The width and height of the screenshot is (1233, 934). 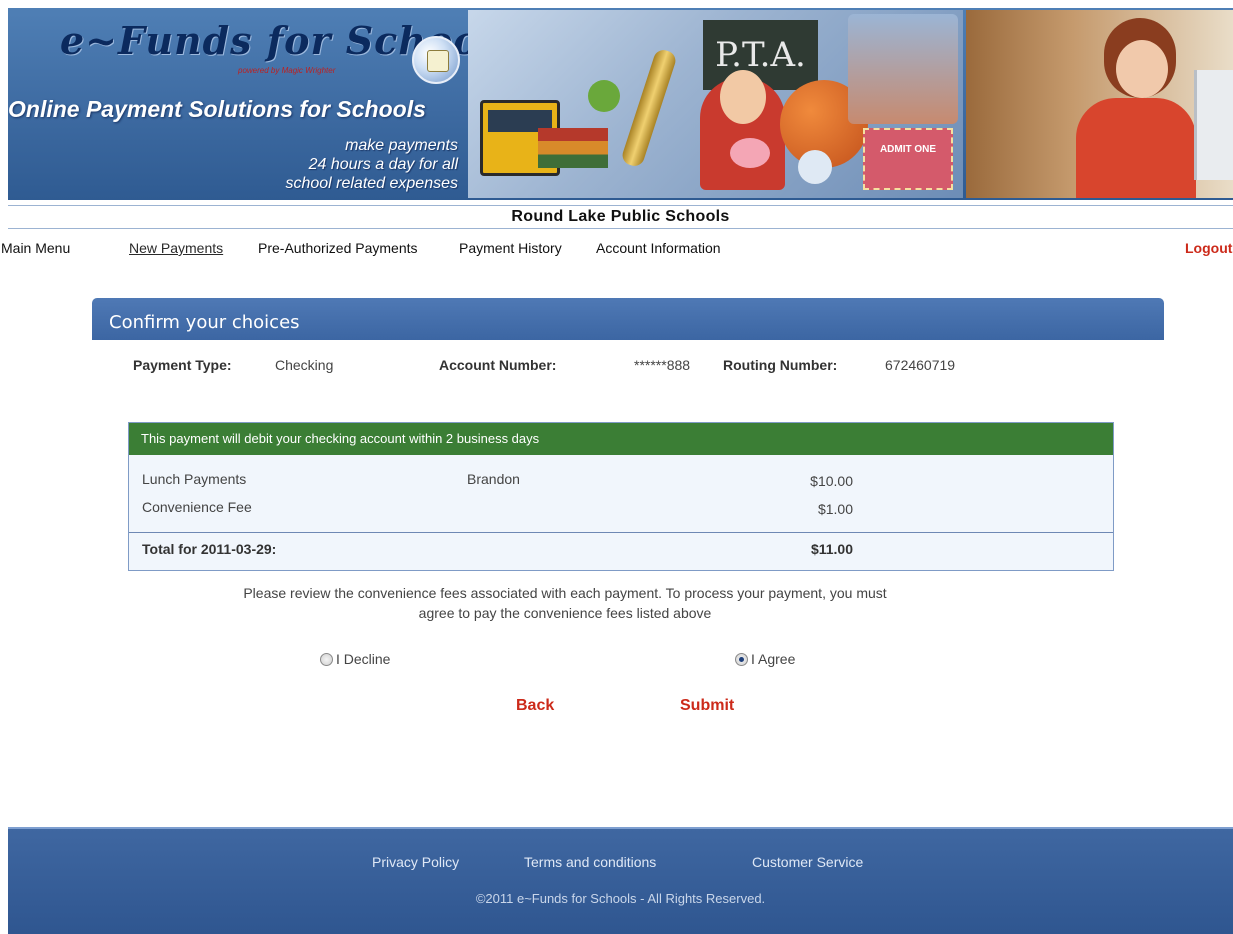 I want to click on baseball-illustration, so click(x=815, y=167).